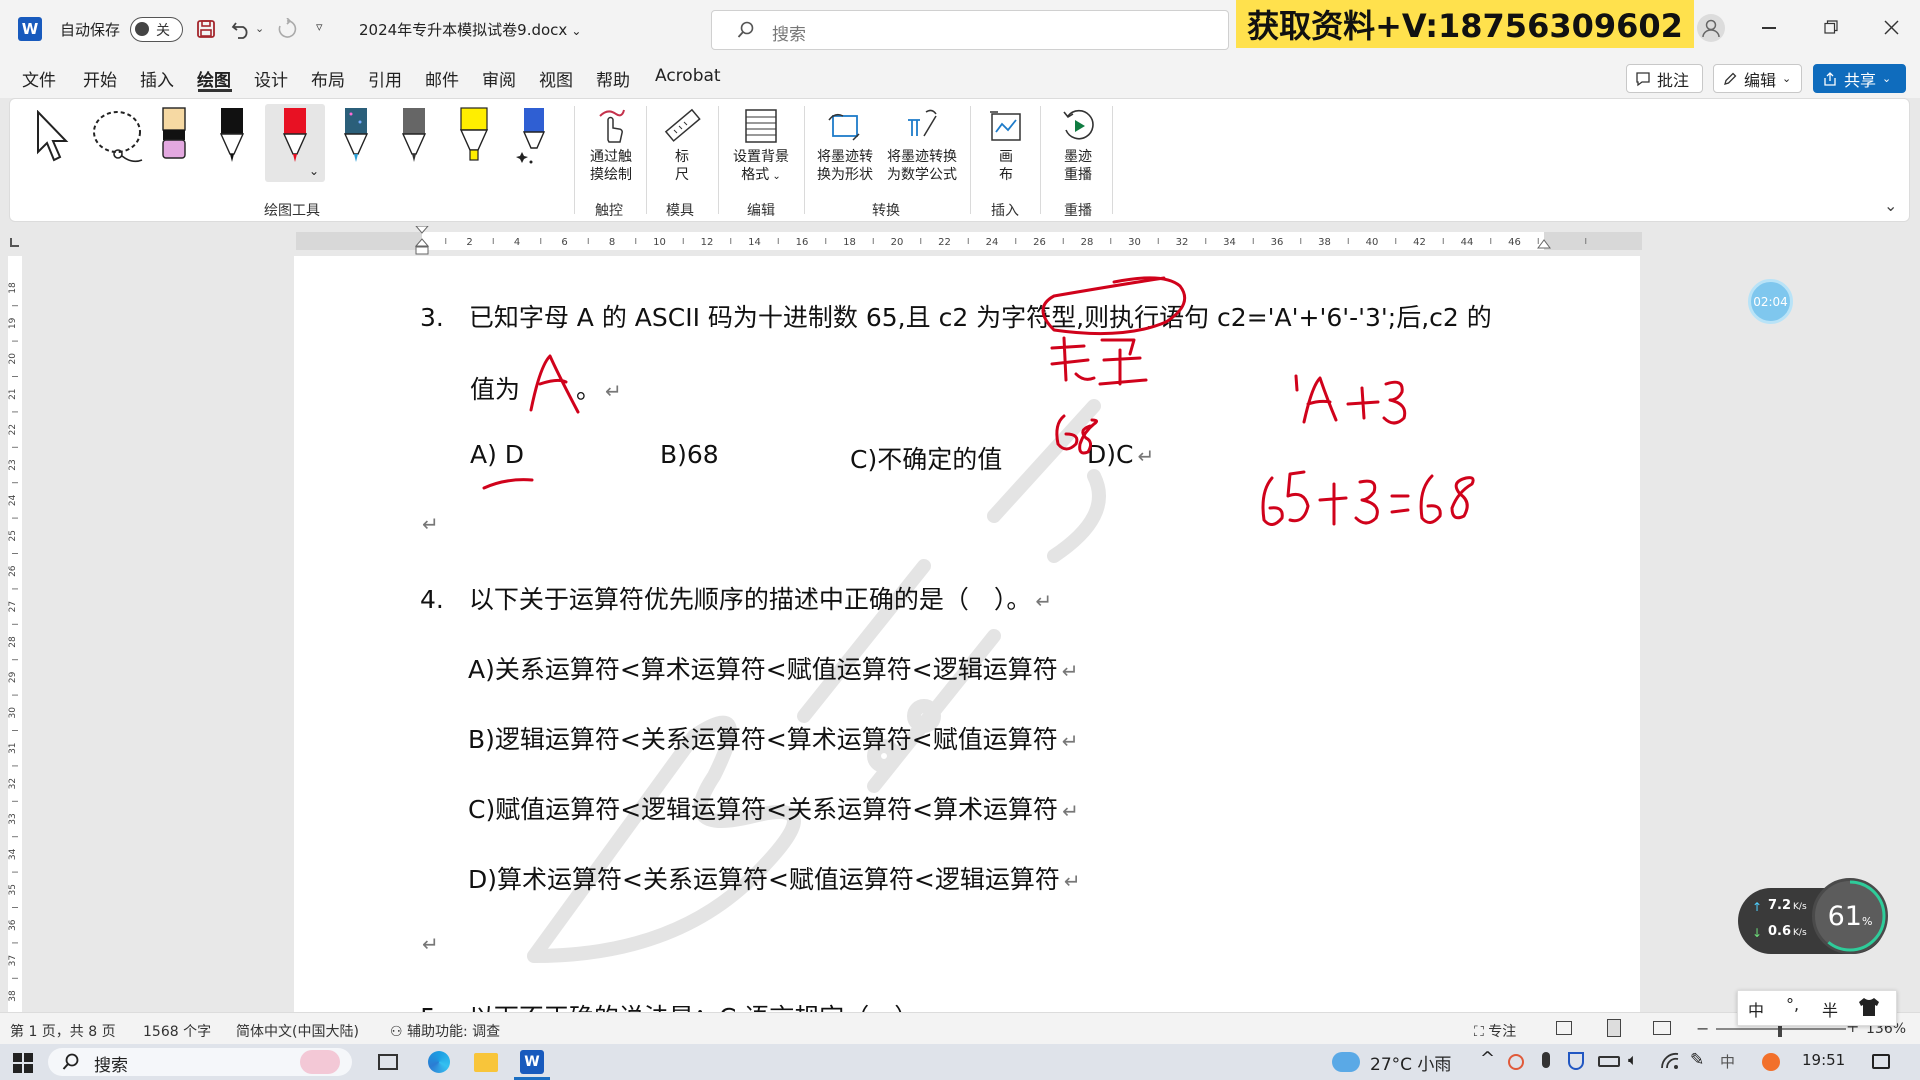  I want to click on canvas-label-2: 布, so click(1006, 175).